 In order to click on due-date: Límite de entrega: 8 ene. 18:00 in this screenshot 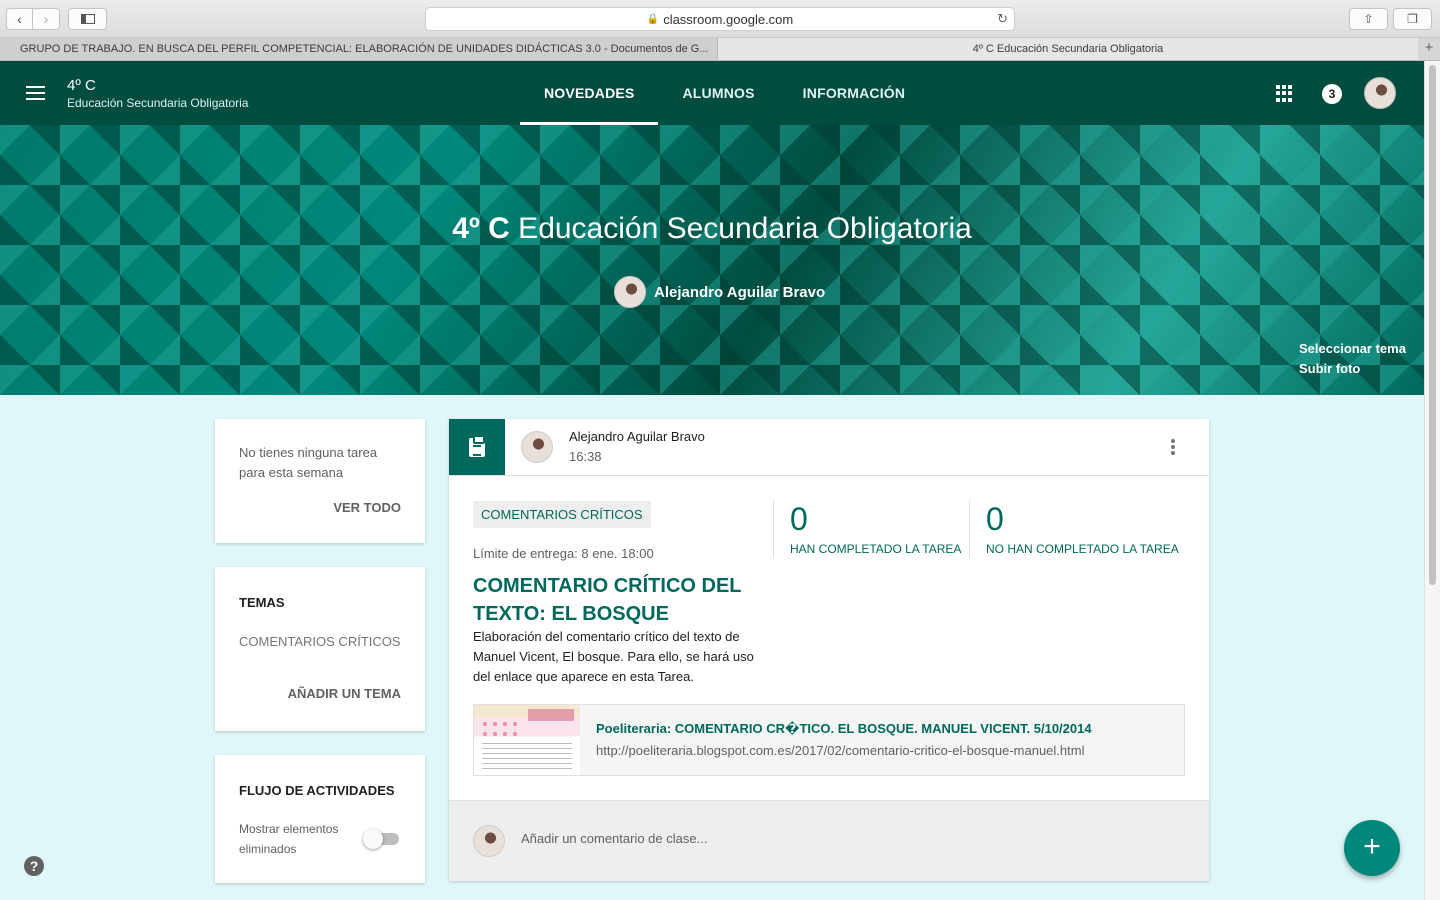, I will do `click(563, 553)`.